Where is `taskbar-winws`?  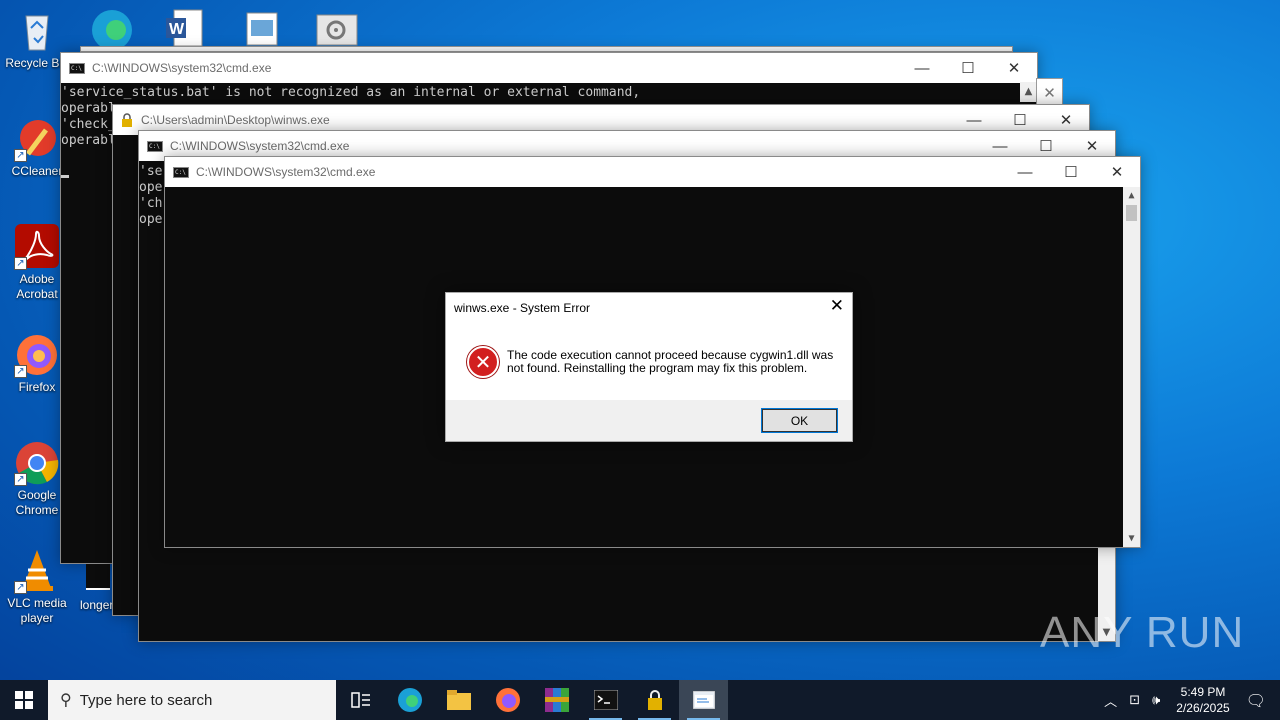 taskbar-winws is located at coordinates (654, 700).